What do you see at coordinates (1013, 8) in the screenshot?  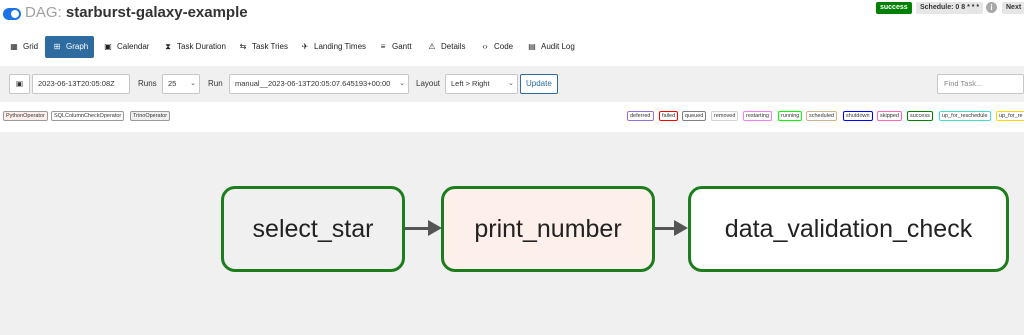 I see `next-run-badge: Next` at bounding box center [1013, 8].